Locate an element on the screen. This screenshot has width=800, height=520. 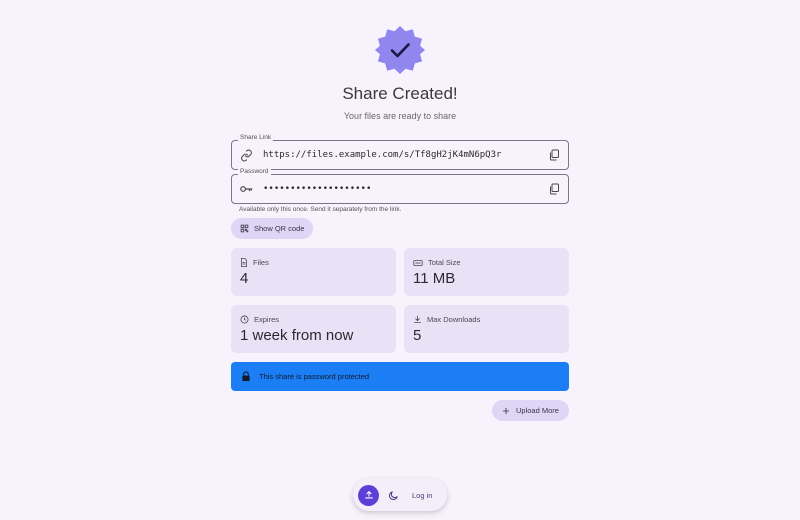
show-qr-code-label: Show QR code is located at coordinates (279, 228).